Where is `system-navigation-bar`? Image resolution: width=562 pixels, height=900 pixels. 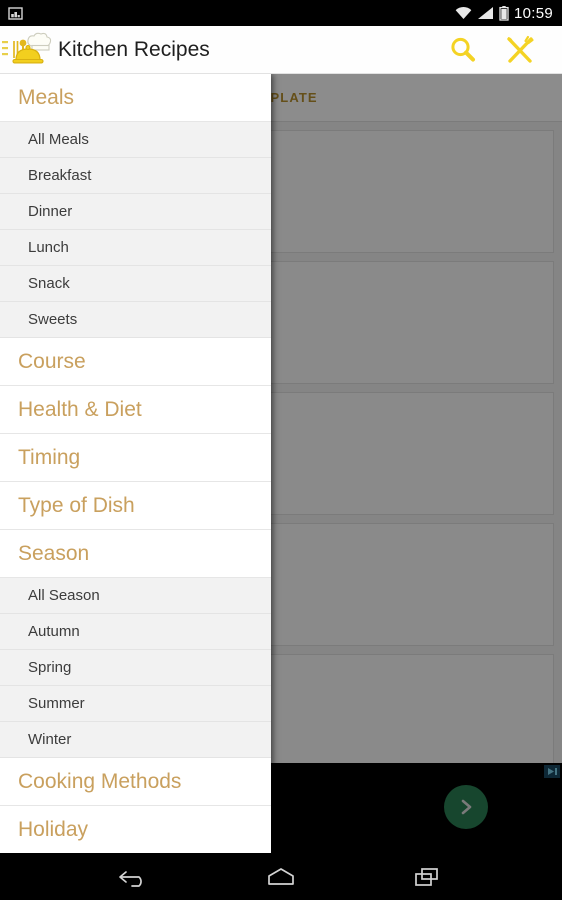 system-navigation-bar is located at coordinates (281, 876).